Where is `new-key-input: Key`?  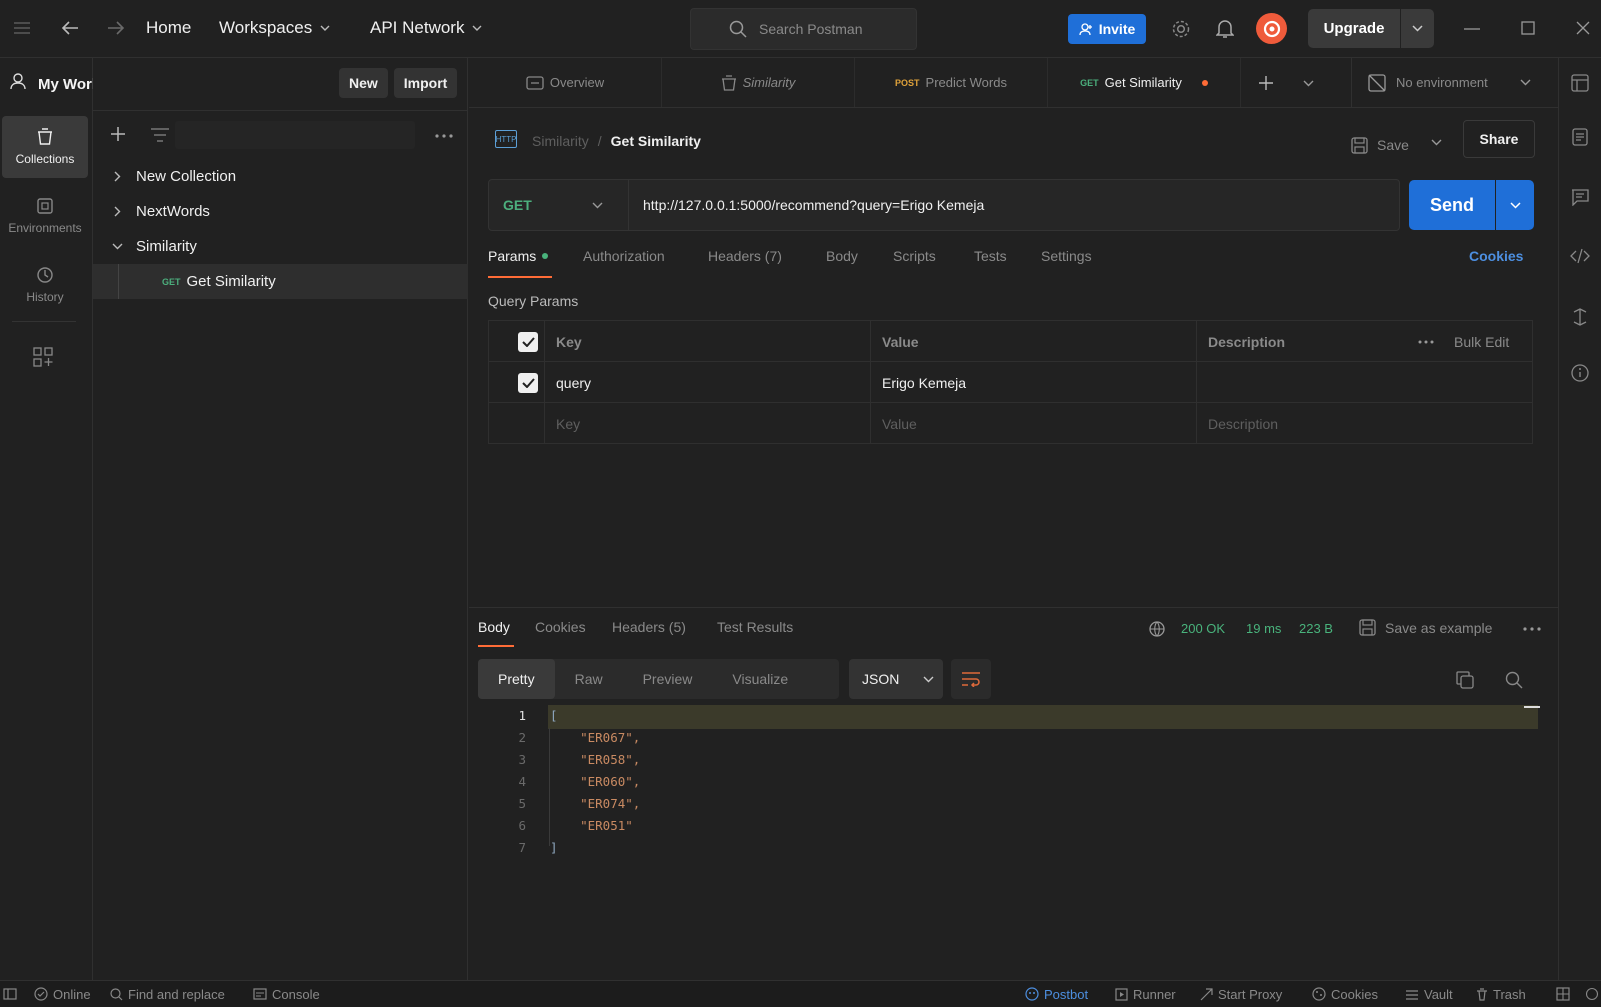
new-key-input: Key is located at coordinates (568, 423).